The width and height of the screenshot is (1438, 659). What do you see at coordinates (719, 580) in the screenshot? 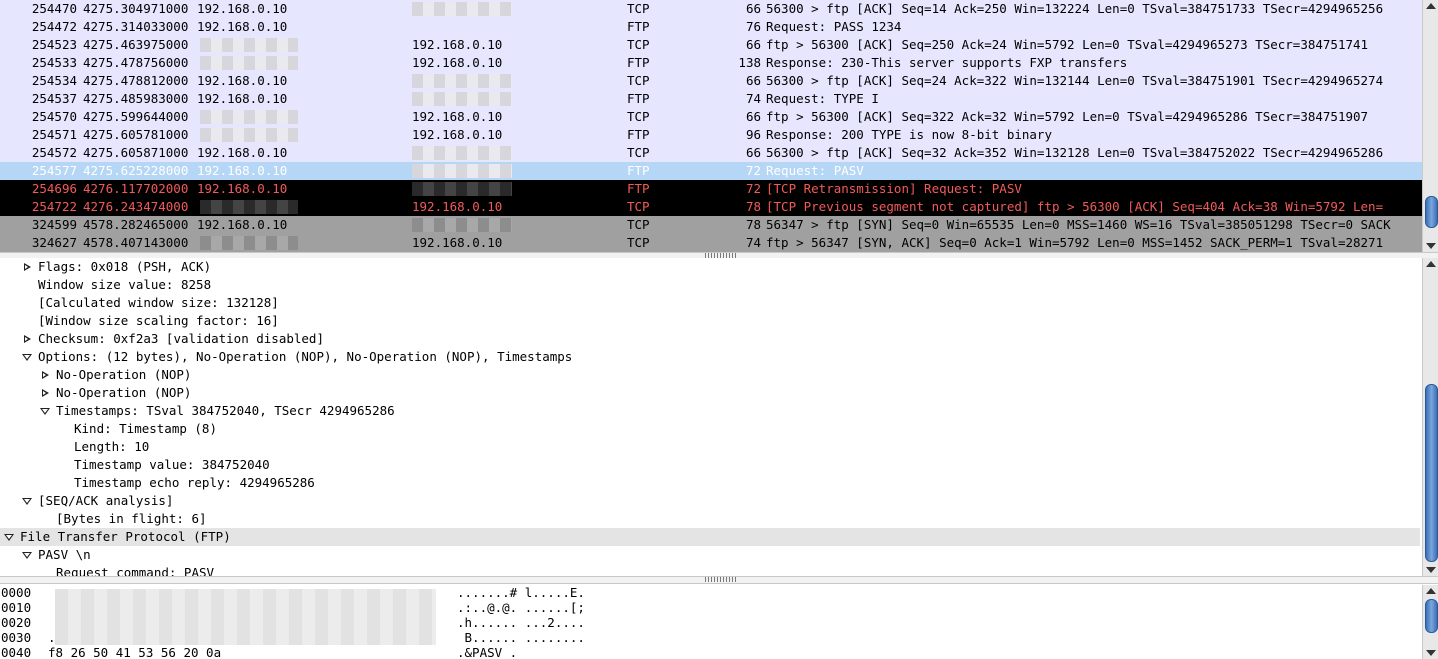
I see `pane-splitter-bottom` at bounding box center [719, 580].